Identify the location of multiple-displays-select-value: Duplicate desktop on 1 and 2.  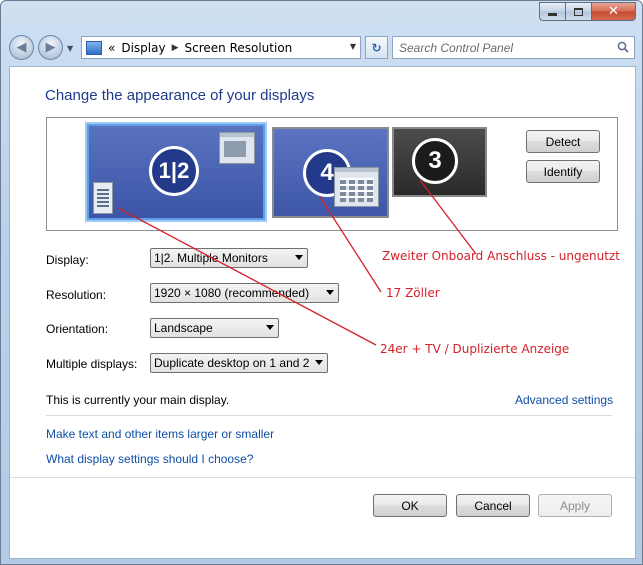
(232, 363).